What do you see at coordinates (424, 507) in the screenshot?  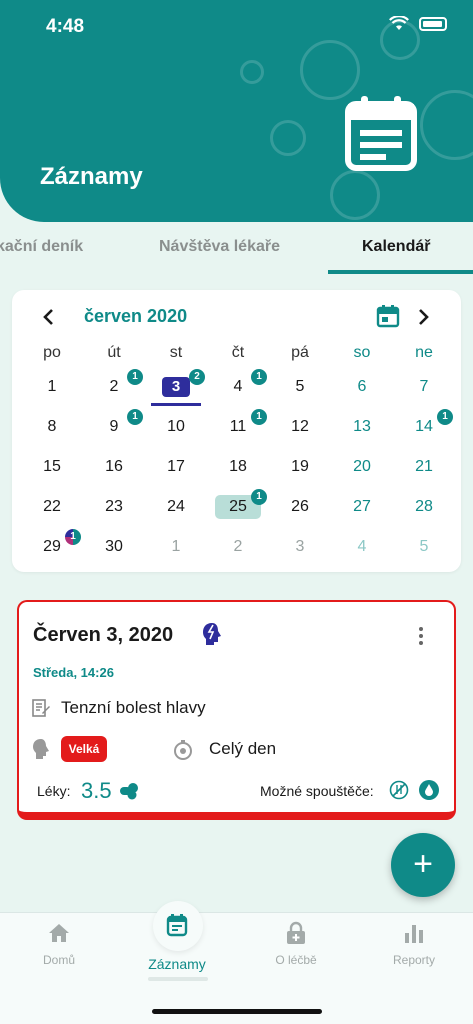 I see `calendar-day: 28` at bounding box center [424, 507].